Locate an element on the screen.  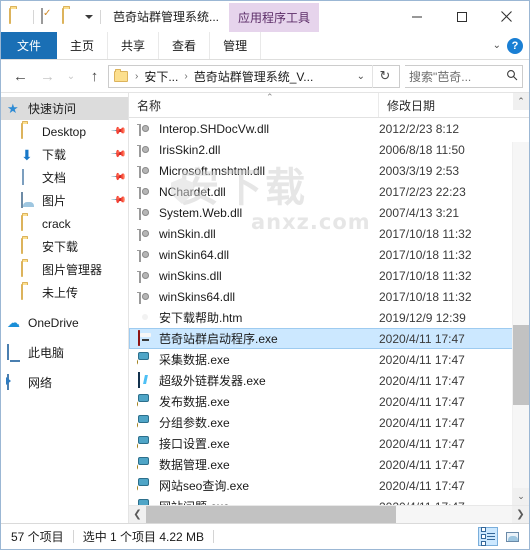
table-row: 采集数据.exe 2020/4/11 17:47 is located at coordinates (329, 359).